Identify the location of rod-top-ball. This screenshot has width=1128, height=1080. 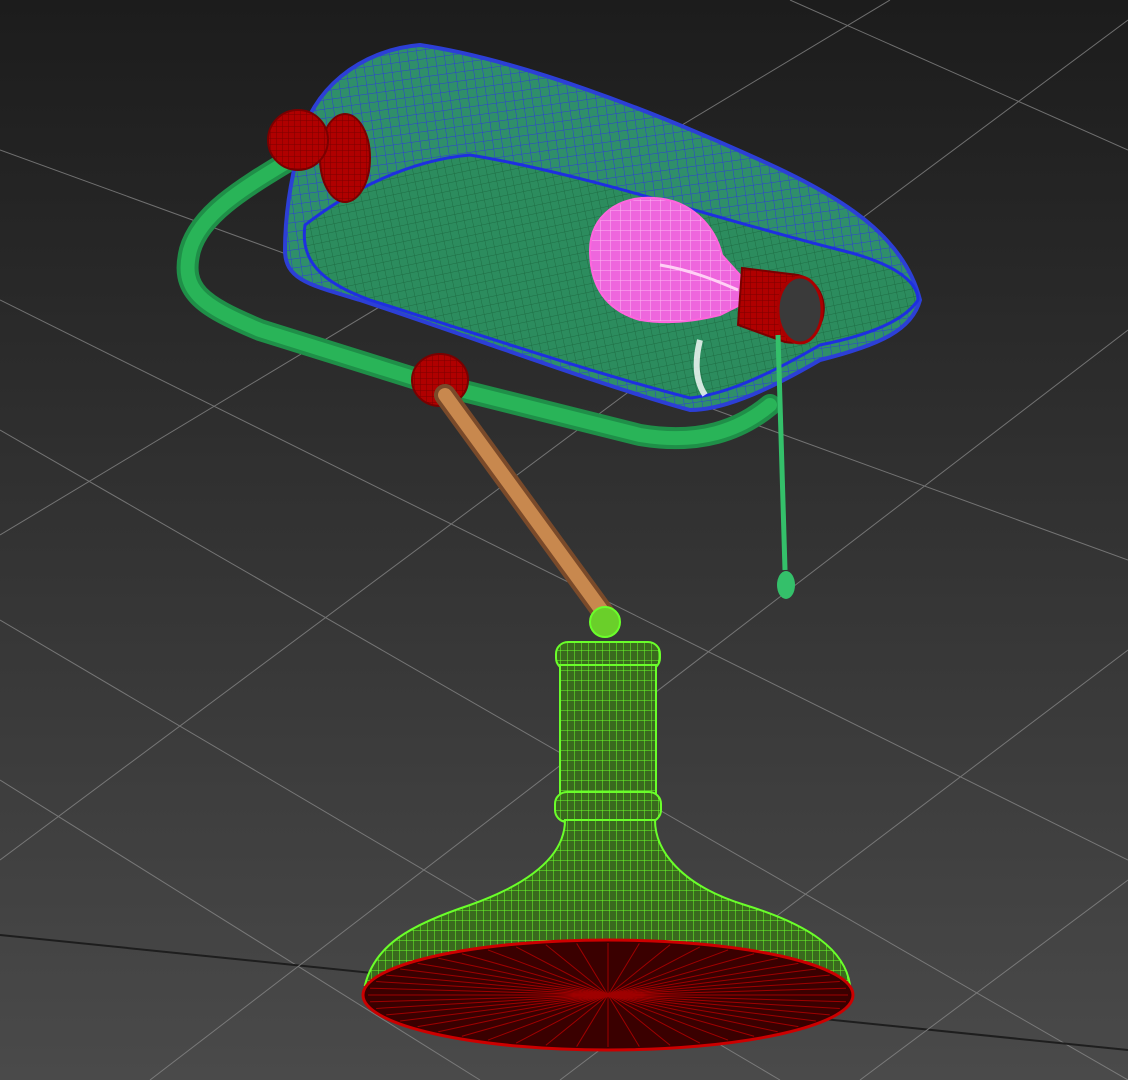
(605, 622).